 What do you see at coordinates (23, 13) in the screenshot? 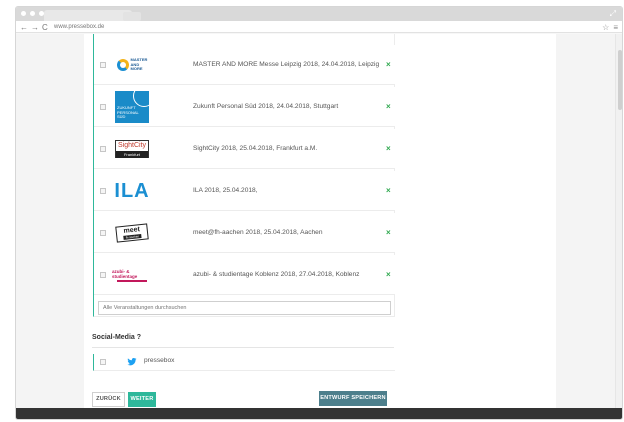
I see `close-window-dot` at bounding box center [23, 13].